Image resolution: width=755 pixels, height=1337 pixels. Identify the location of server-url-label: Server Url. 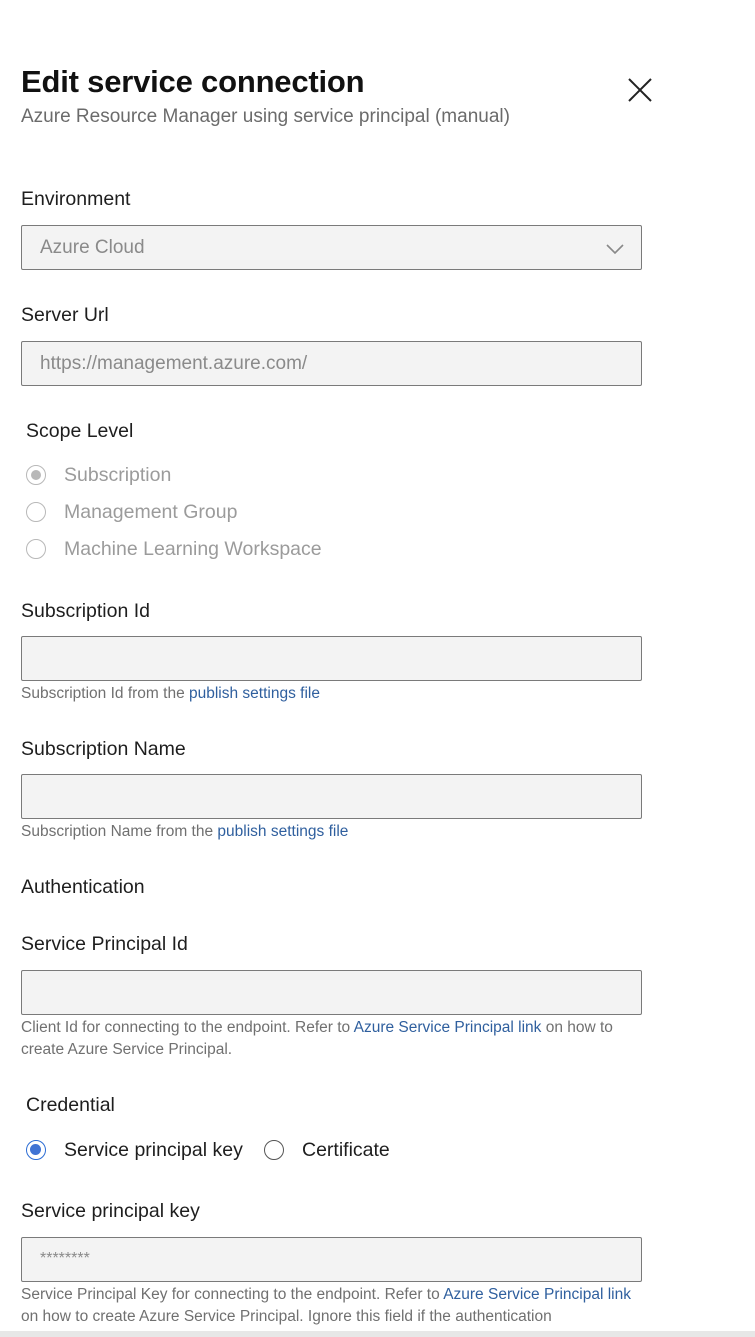
(65, 315).